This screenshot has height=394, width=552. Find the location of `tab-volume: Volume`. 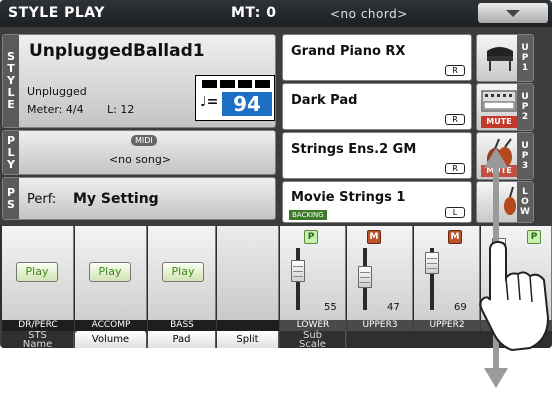

tab-volume: Volume is located at coordinates (111, 339).